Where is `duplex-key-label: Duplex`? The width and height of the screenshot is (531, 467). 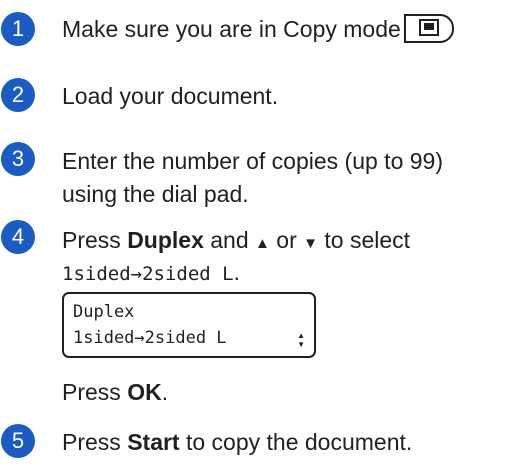 duplex-key-label: Duplex is located at coordinates (165, 240).